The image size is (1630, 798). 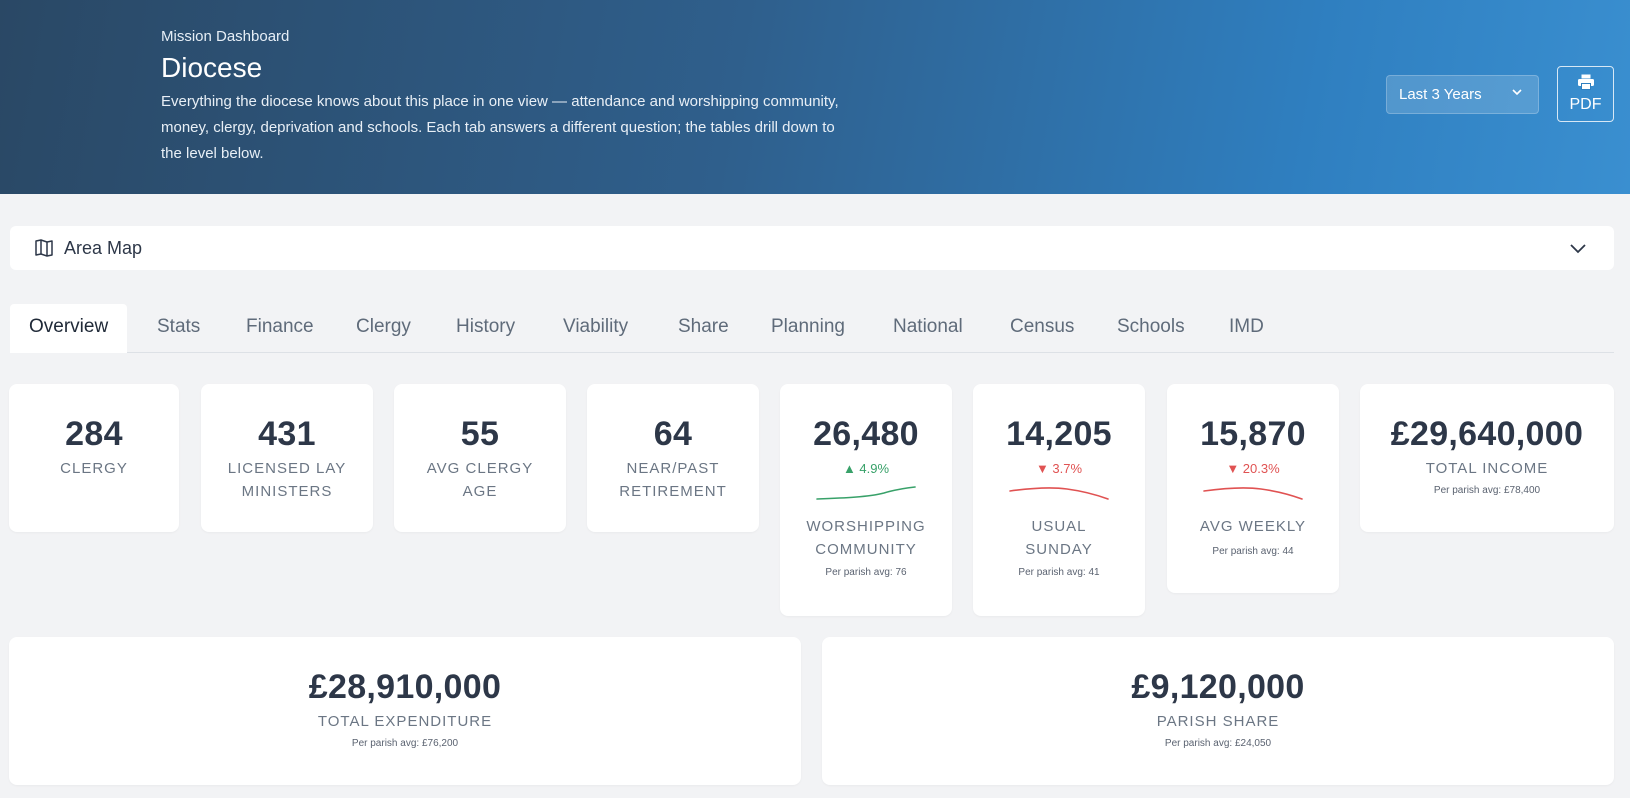 I want to click on pdf-button: PDF, so click(x=1585, y=94).